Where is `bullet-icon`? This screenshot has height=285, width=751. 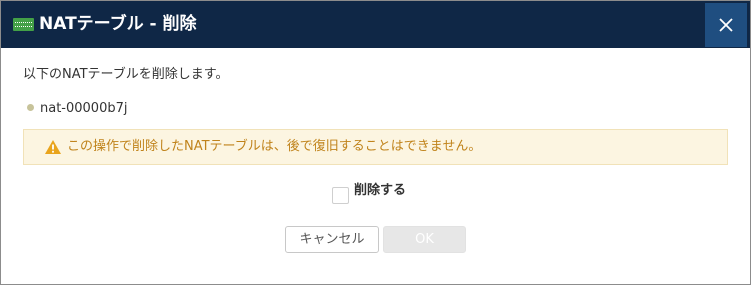
bullet-icon is located at coordinates (30, 107).